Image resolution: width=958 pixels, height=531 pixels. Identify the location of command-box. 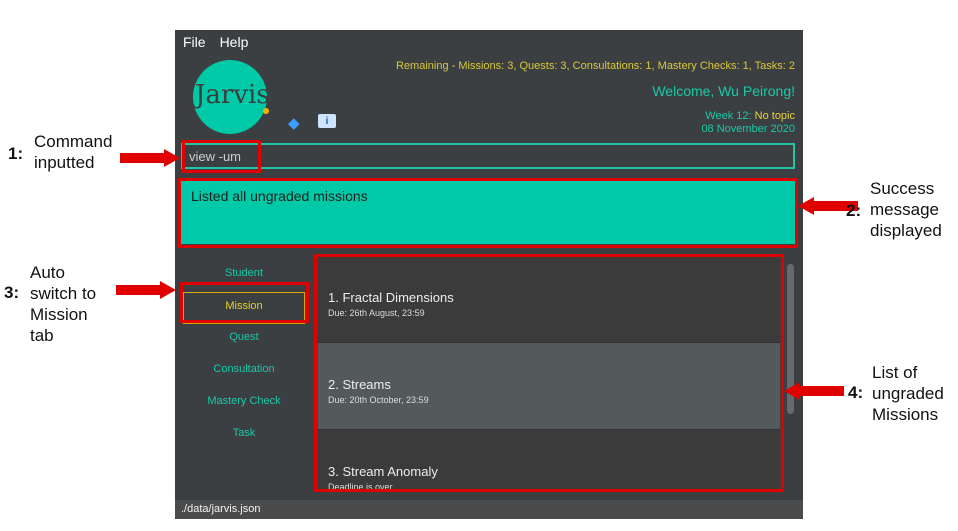
(488, 156).